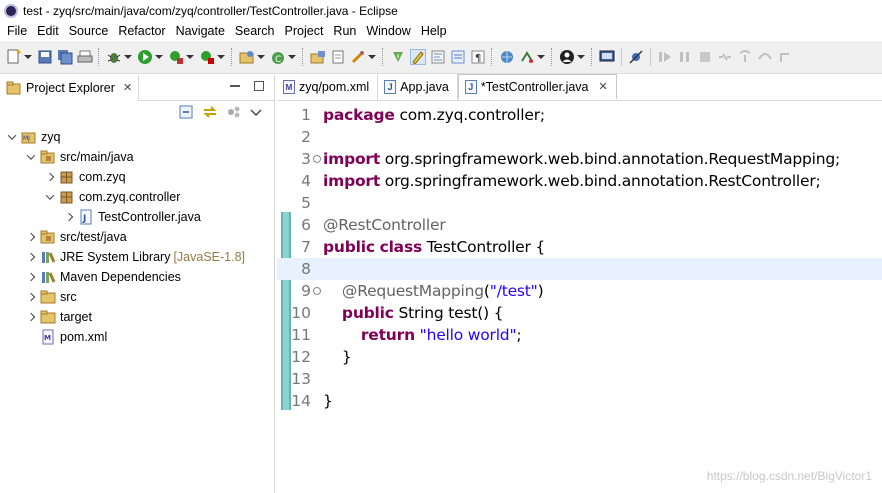 This screenshot has height=493, width=882. I want to click on run-last-tool-dropdown-icon, so click(190, 57).